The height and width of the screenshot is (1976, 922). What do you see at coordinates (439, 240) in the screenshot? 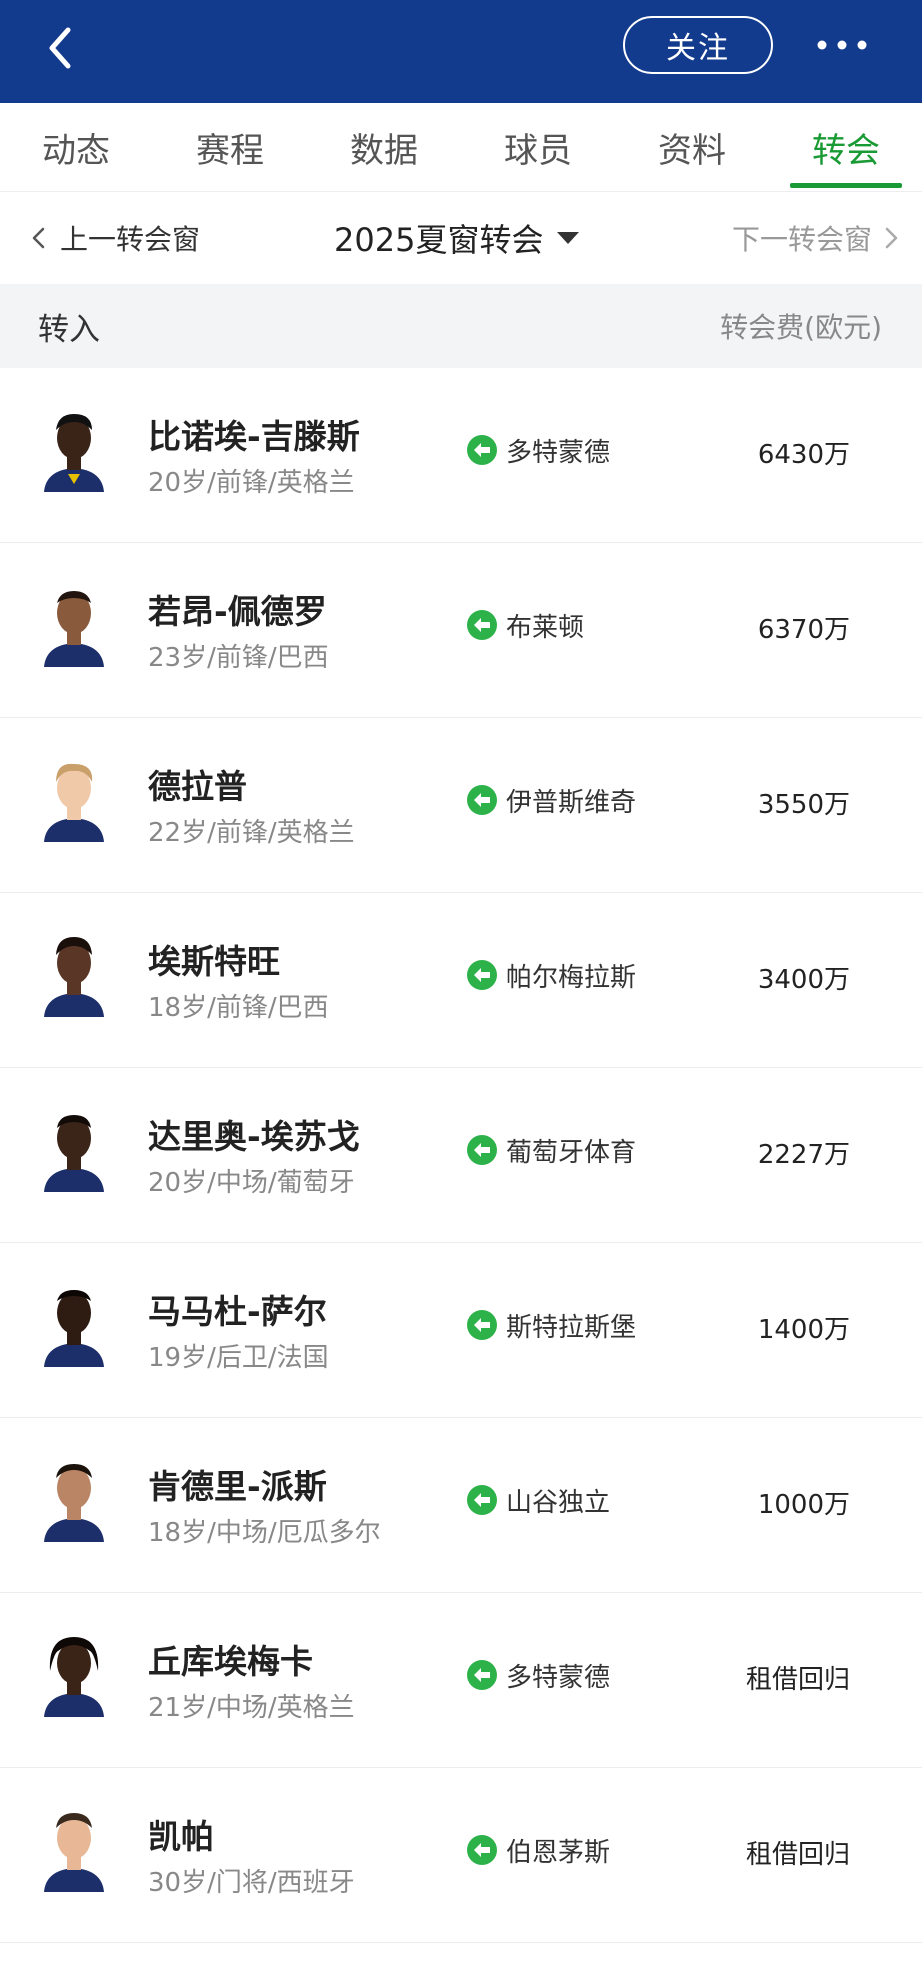
I see `current-window-label: 2025夏窗转会` at bounding box center [439, 240].